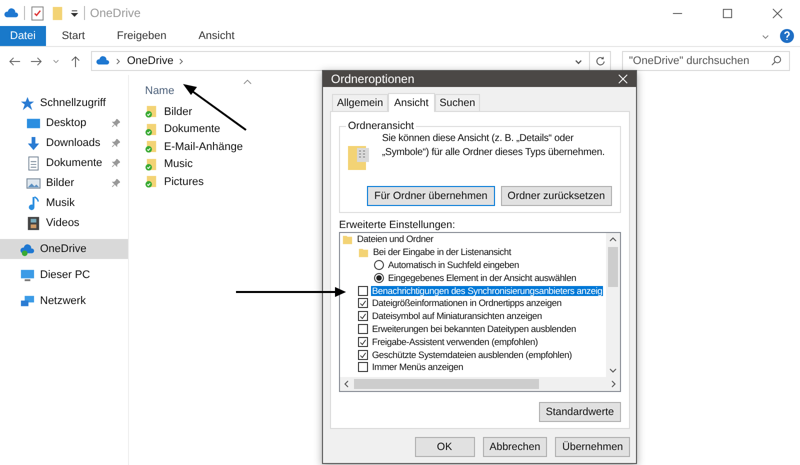 This screenshot has height=465, width=800. I want to click on horizontal-scrollbar, so click(480, 384).